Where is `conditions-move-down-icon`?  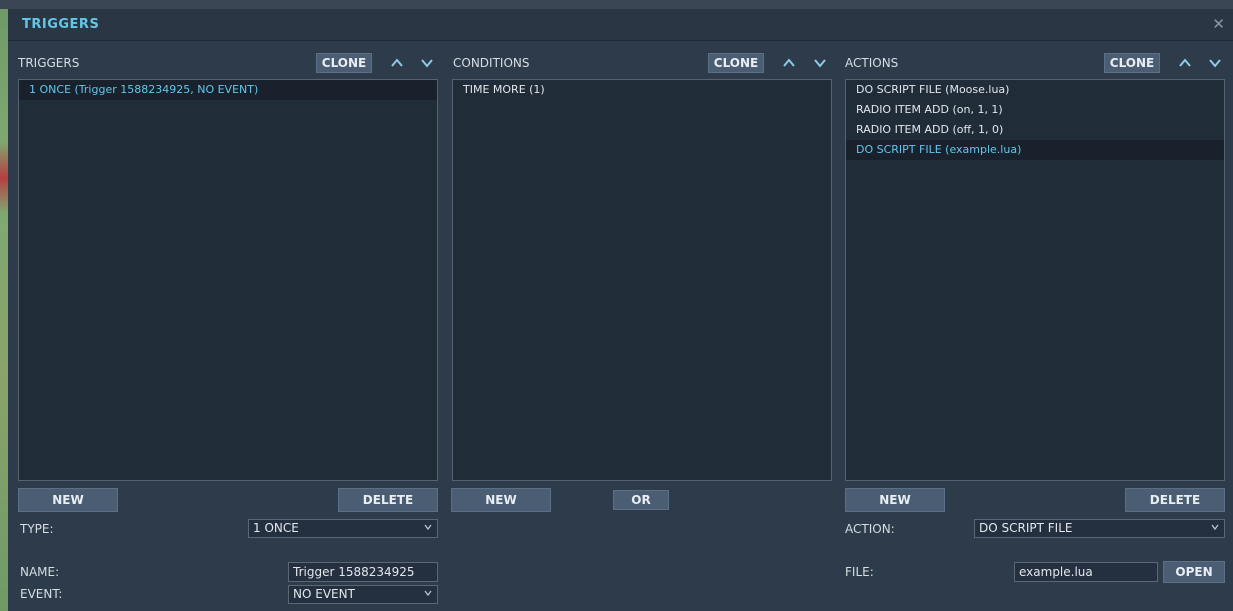
conditions-move-down-icon is located at coordinates (820, 63).